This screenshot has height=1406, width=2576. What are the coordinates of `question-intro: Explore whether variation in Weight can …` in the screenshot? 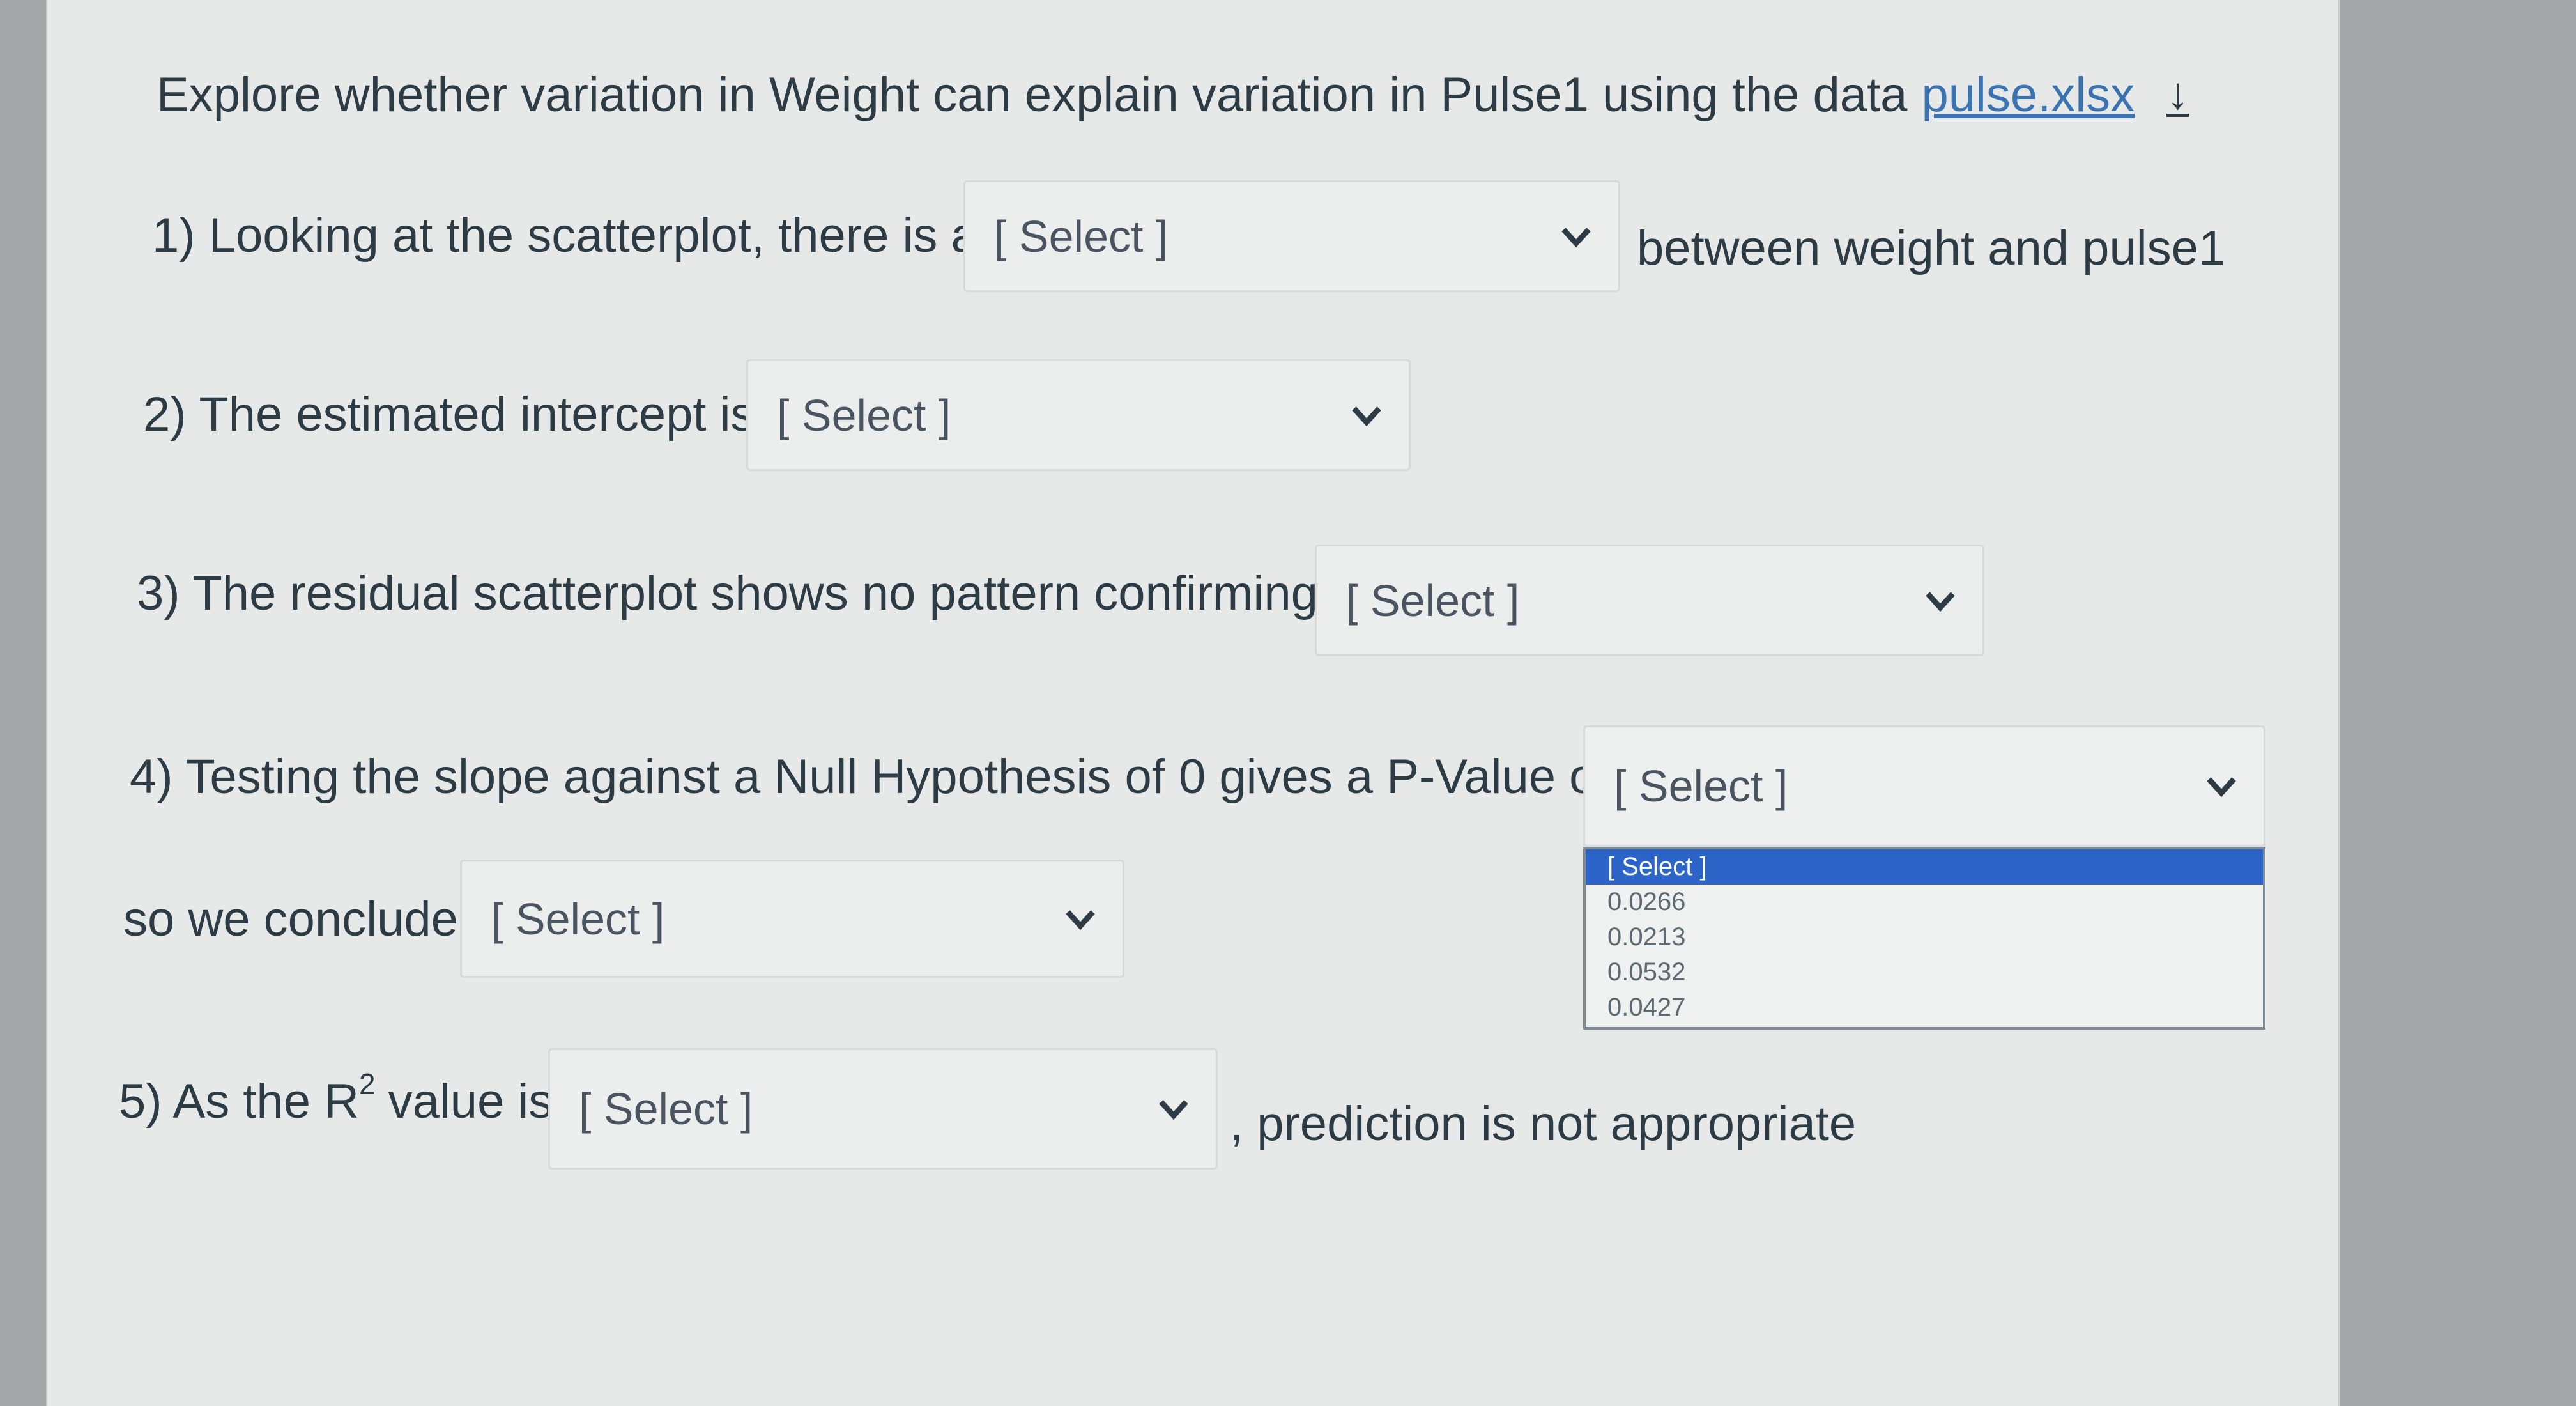 It's located at (1173, 95).